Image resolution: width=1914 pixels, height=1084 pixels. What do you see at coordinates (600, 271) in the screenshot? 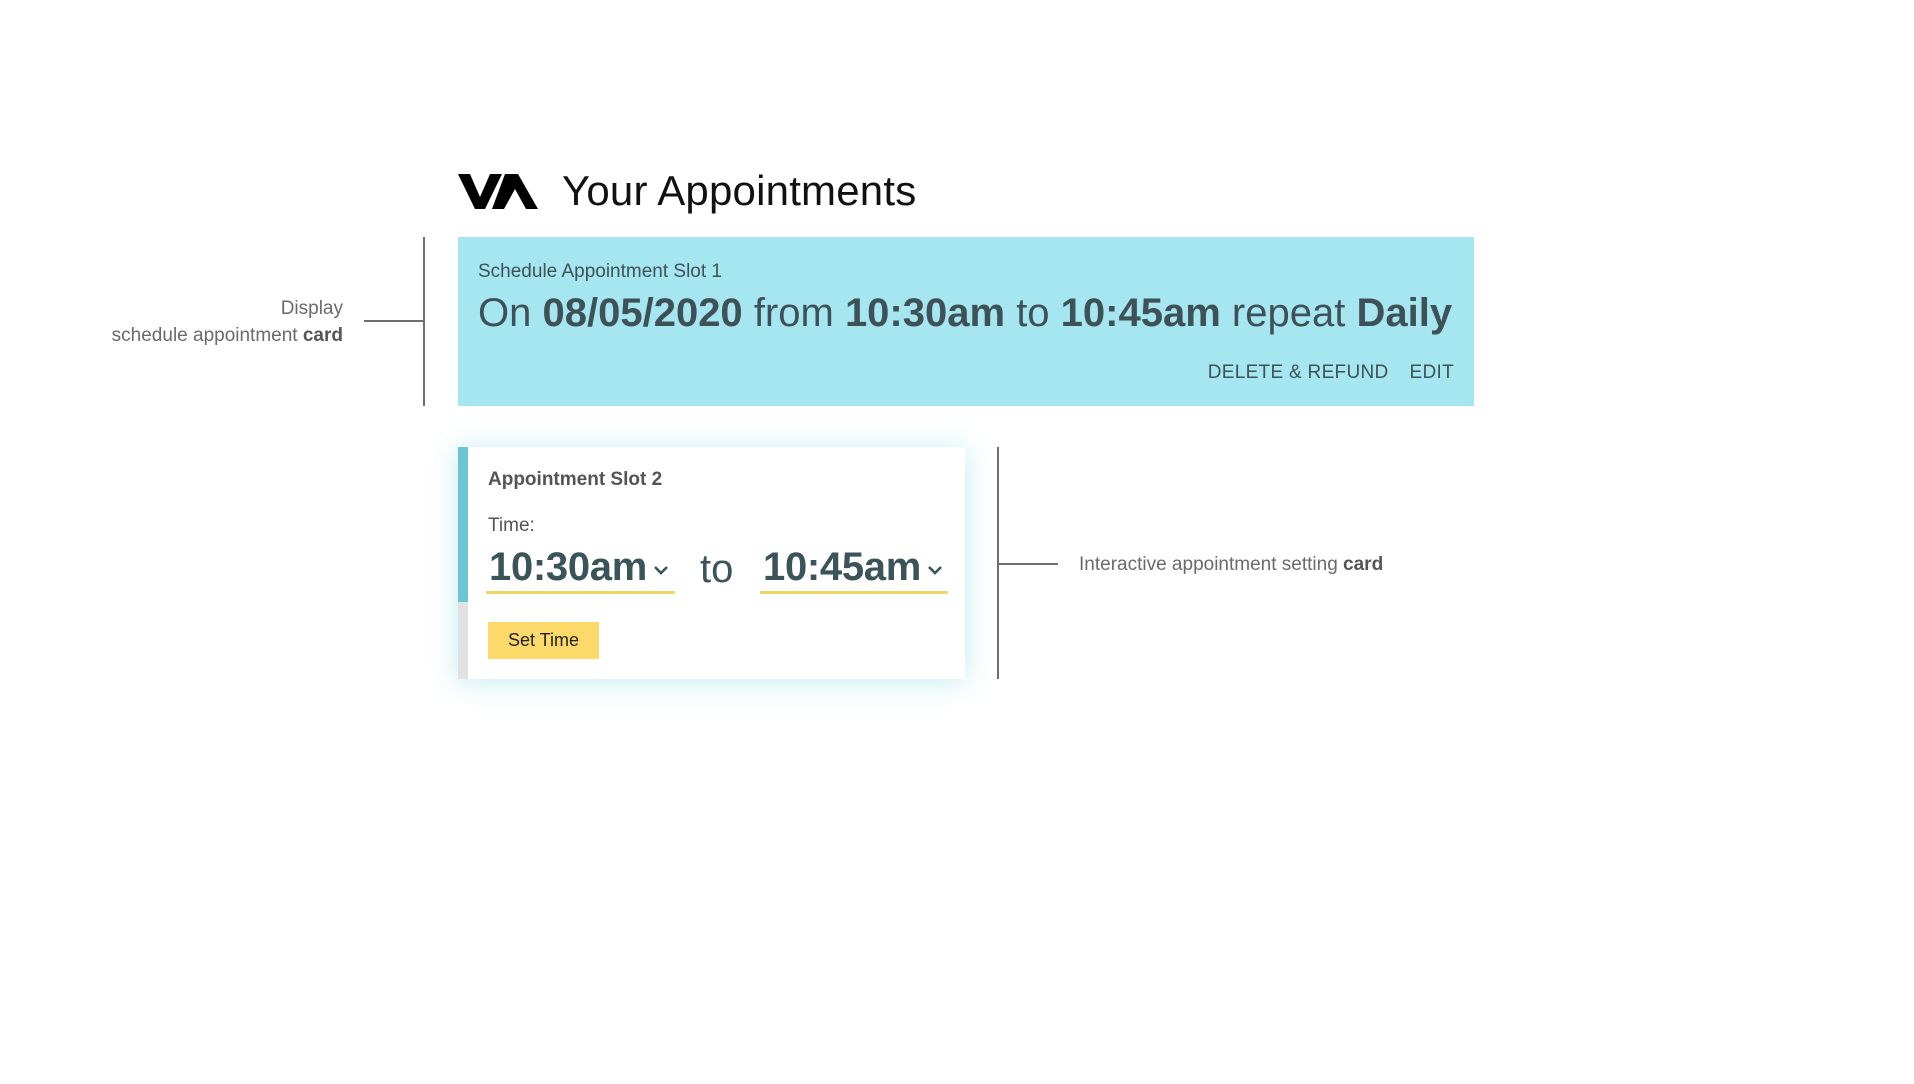
I see `card-title: Schedule Appointment Slot 1` at bounding box center [600, 271].